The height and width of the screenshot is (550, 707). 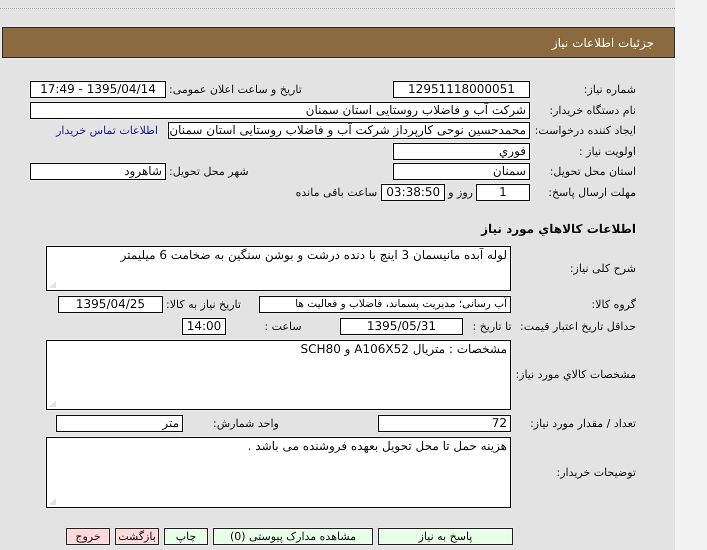 I want to click on page-title: جزئیات اطلاعات نیاز, so click(x=603, y=43).